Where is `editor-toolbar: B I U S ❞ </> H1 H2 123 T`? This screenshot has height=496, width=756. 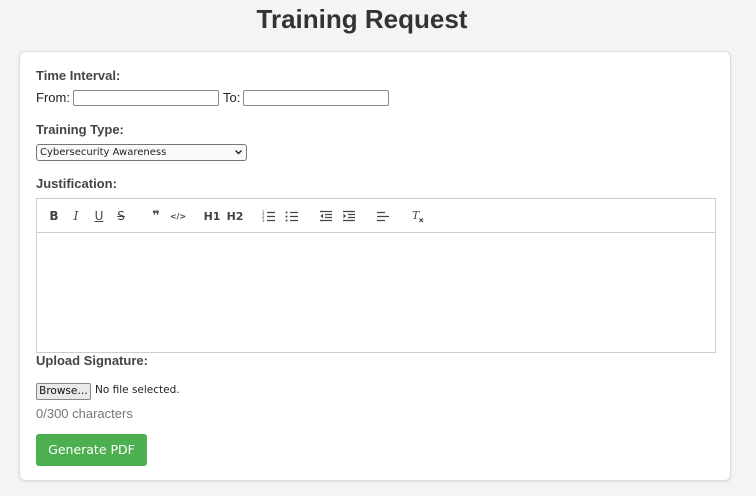 editor-toolbar: B I U S ❞ </> H1 H2 123 T is located at coordinates (376, 216).